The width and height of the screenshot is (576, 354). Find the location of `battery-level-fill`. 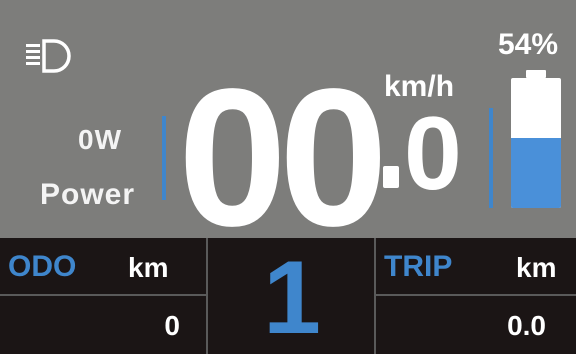

battery-level-fill is located at coordinates (536, 172).